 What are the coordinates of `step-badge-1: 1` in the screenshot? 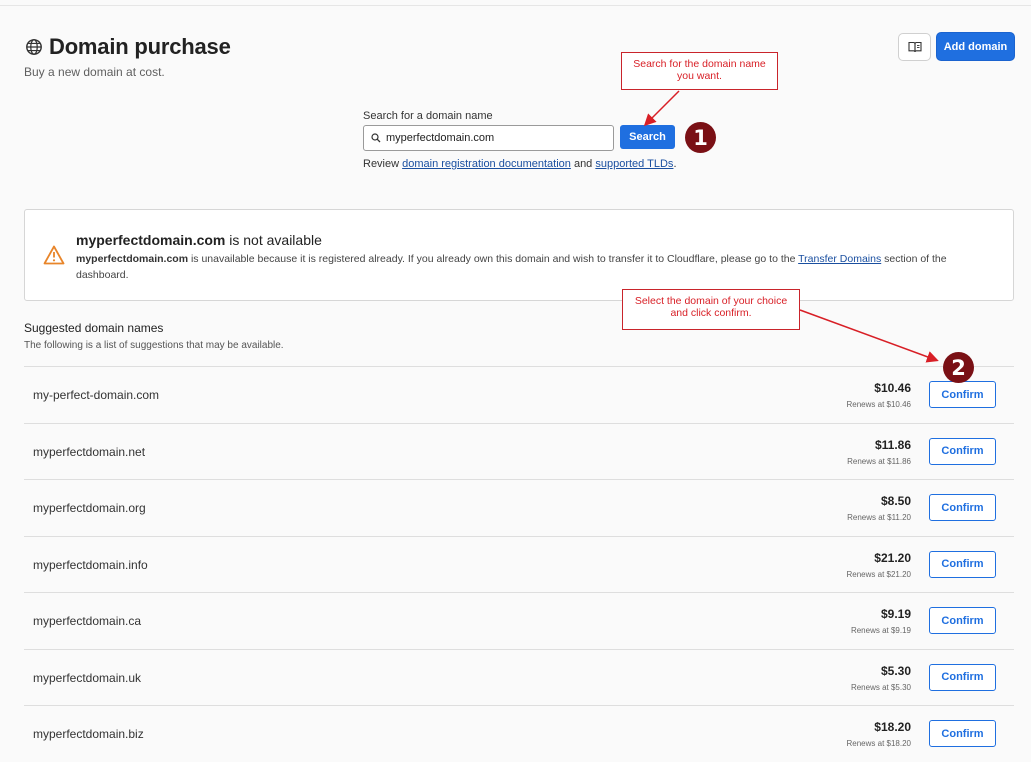 It's located at (700, 137).